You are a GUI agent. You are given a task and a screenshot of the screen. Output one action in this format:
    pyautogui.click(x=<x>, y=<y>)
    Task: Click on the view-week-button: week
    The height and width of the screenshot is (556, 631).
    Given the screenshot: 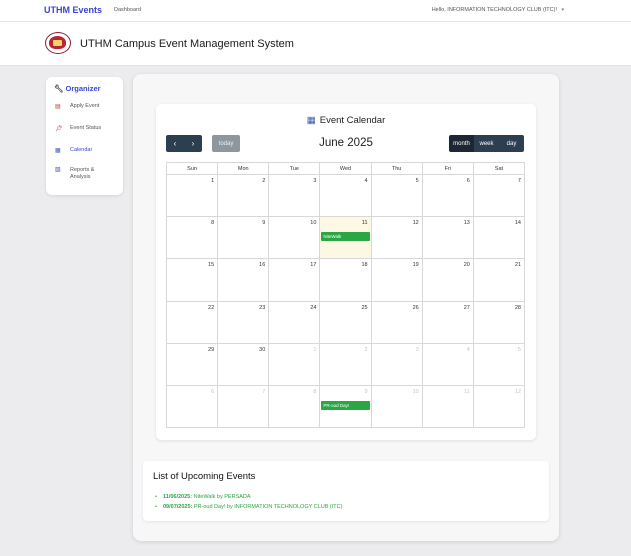 What is the action you would take?
    pyautogui.click(x=486, y=143)
    